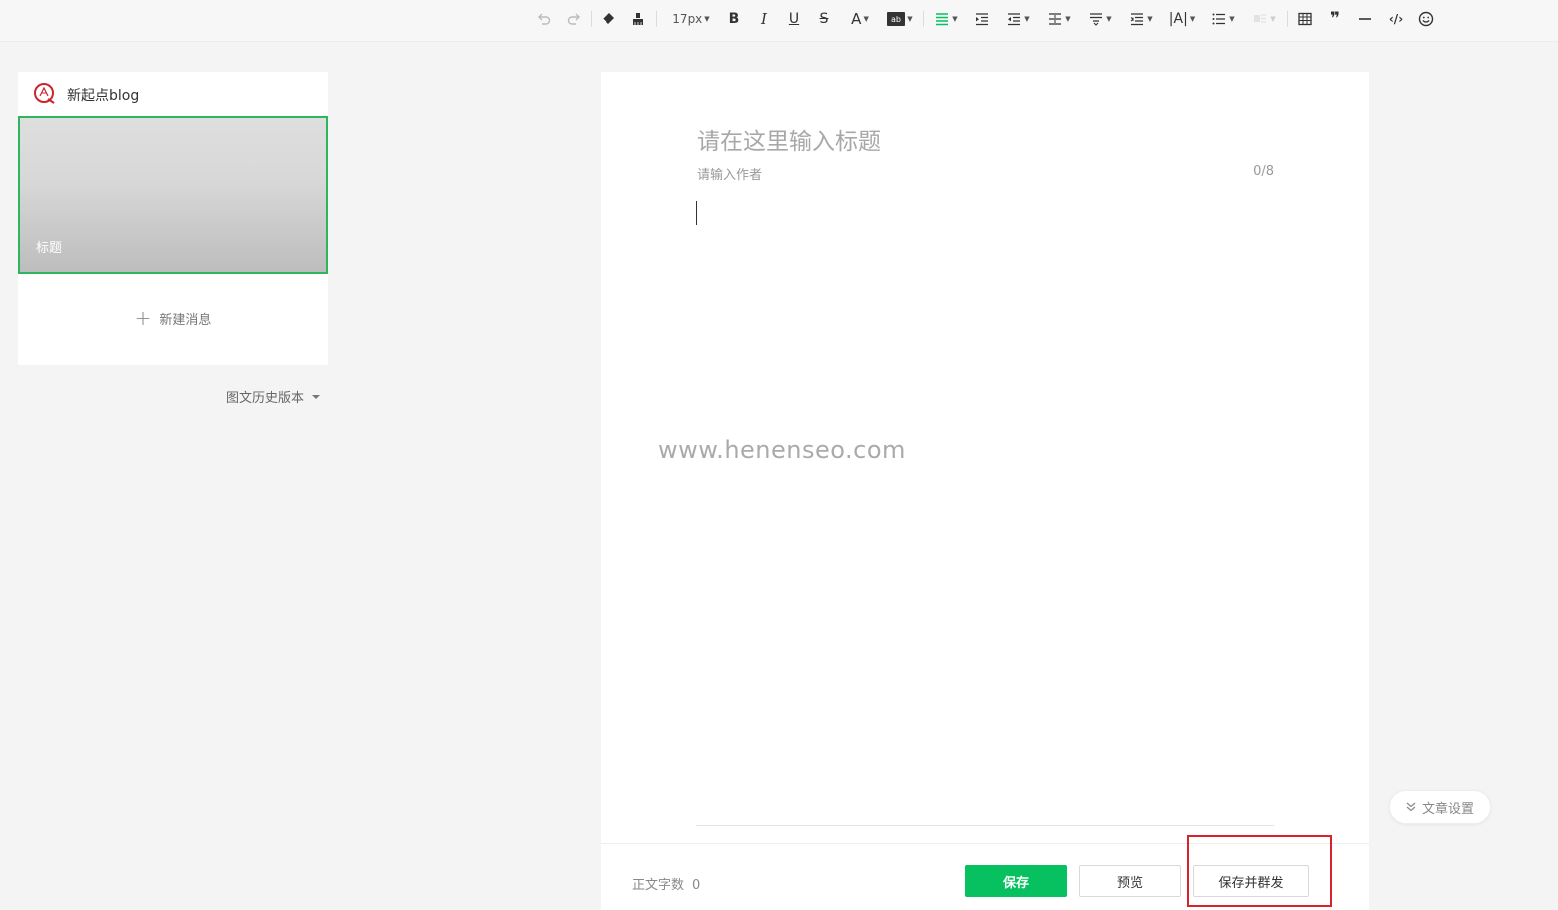 Image resolution: width=1558 pixels, height=910 pixels. I want to click on article-list-panel: 新起点blog 标题 + 新建消息, so click(173, 218).